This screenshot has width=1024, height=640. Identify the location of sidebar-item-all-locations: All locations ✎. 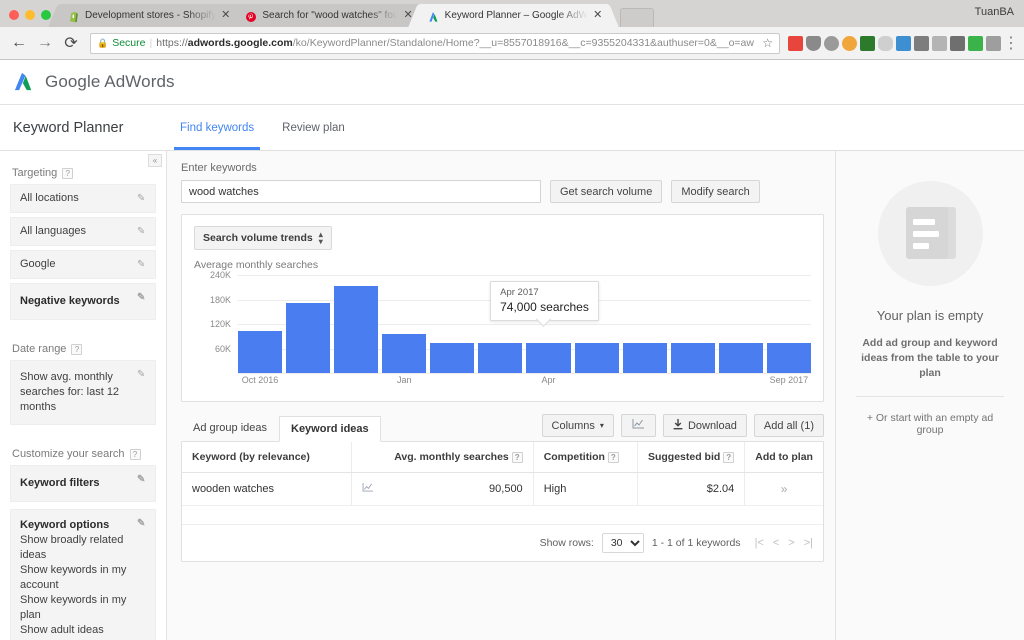
(83, 198).